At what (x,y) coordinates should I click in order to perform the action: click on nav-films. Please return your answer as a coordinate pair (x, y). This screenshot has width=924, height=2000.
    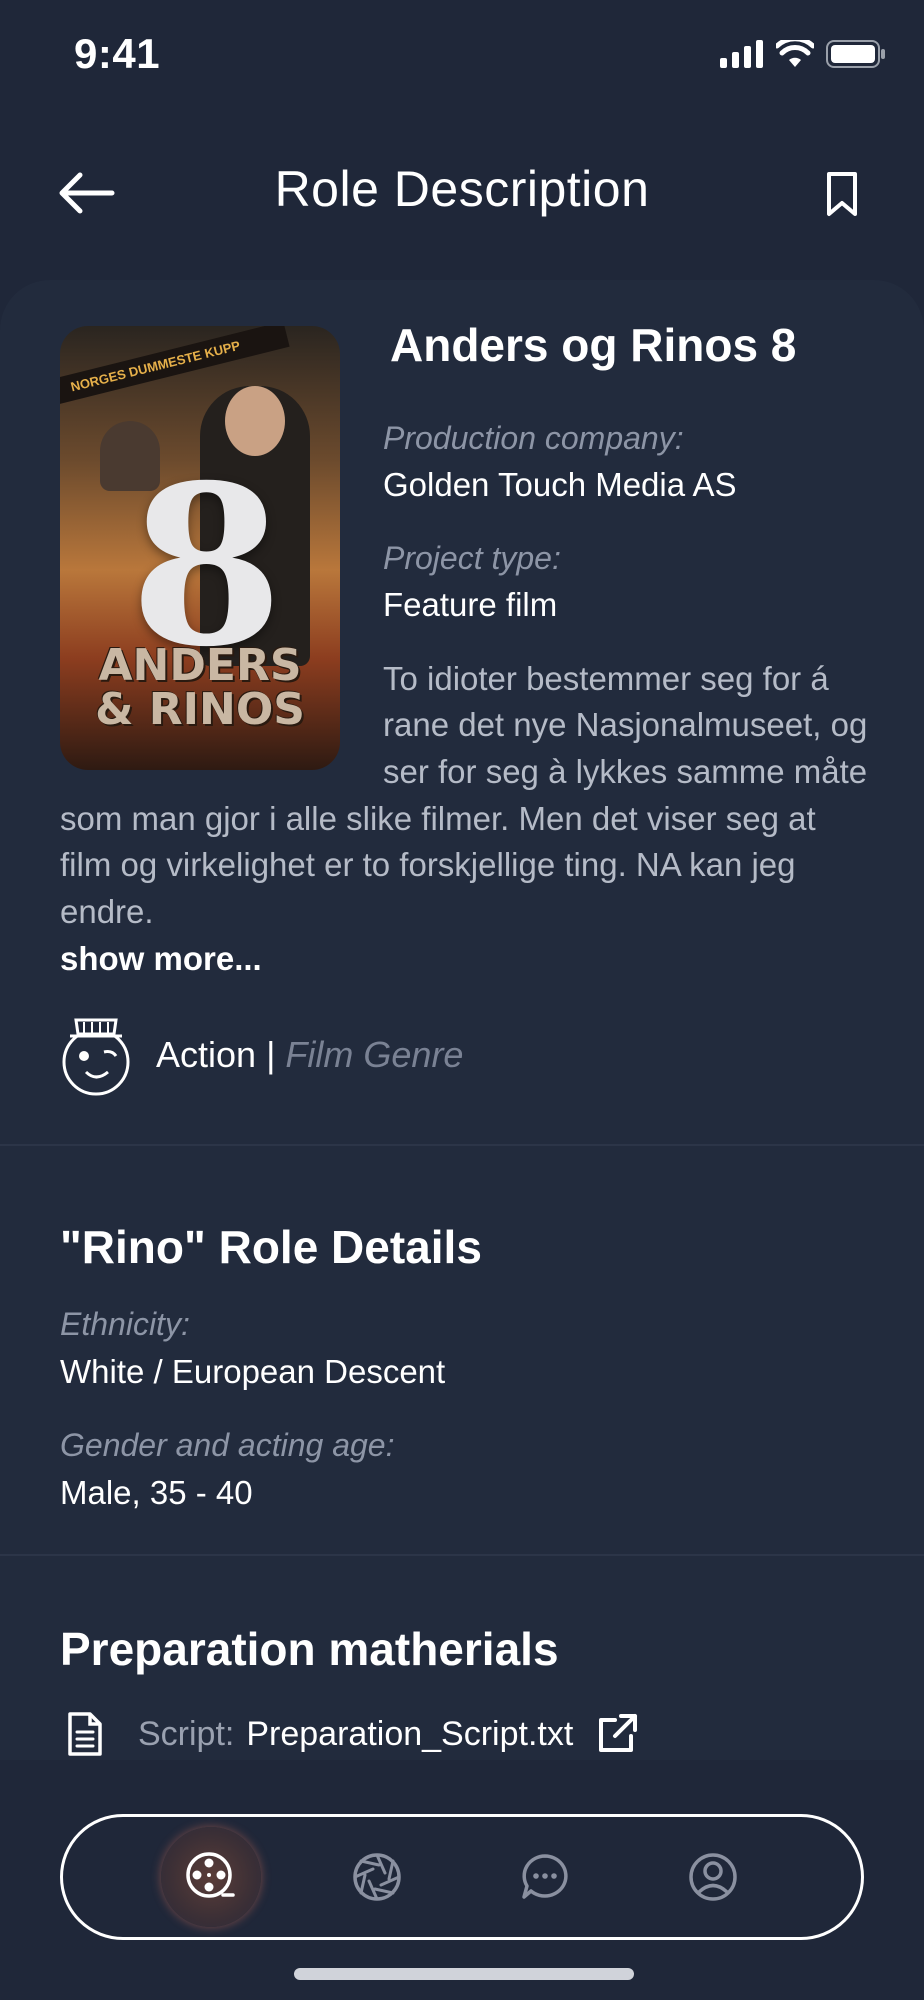
    Looking at the image, I should click on (211, 1877).